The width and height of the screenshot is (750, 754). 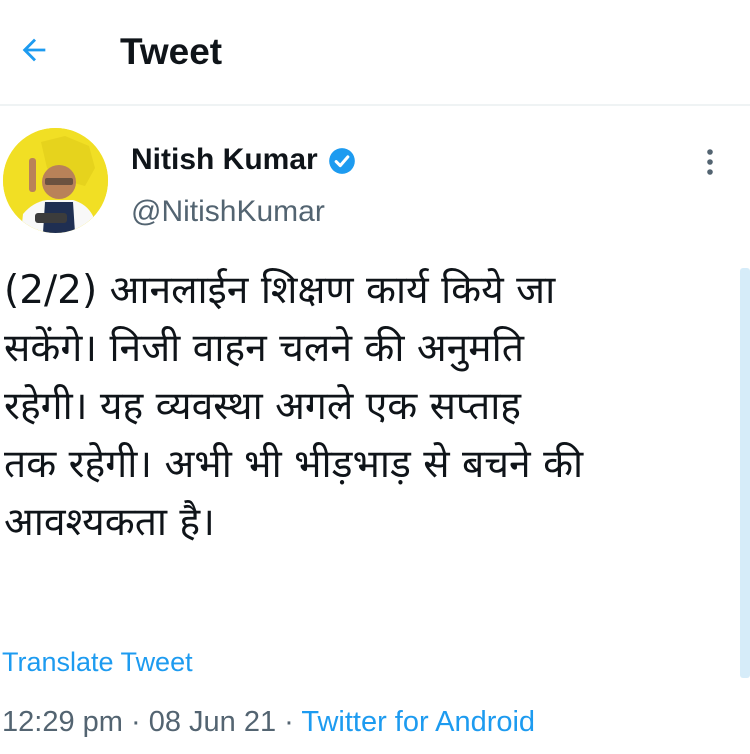 I want to click on back-button, so click(x=34, y=52).